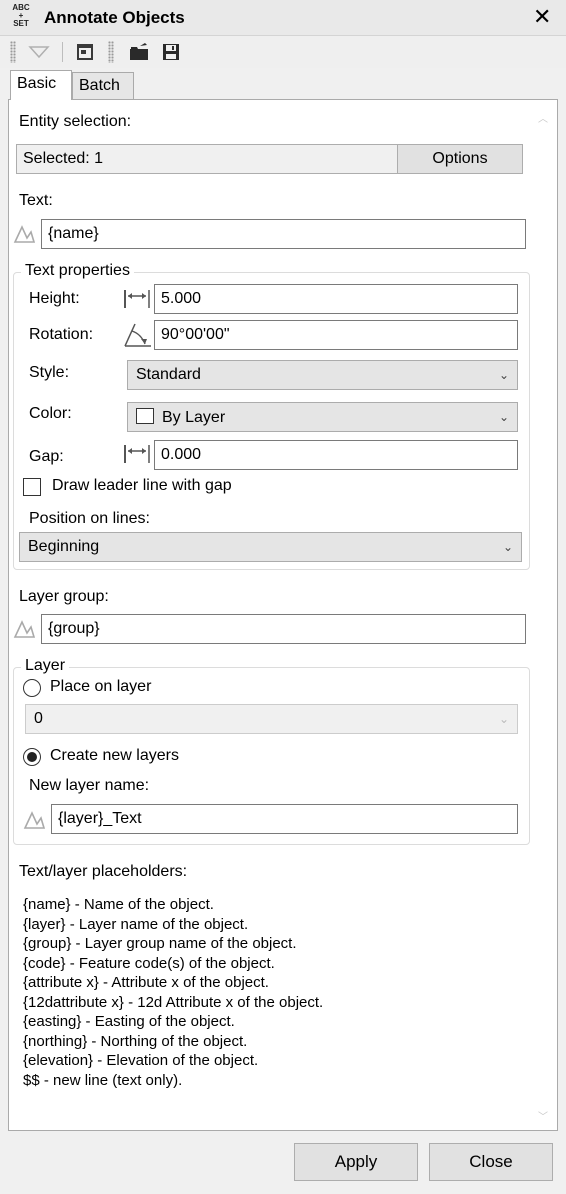 Image resolution: width=566 pixels, height=1194 pixels. Describe the element at coordinates (114, 755) in the screenshot. I see `create-new-layers-label: Create new layers` at that location.